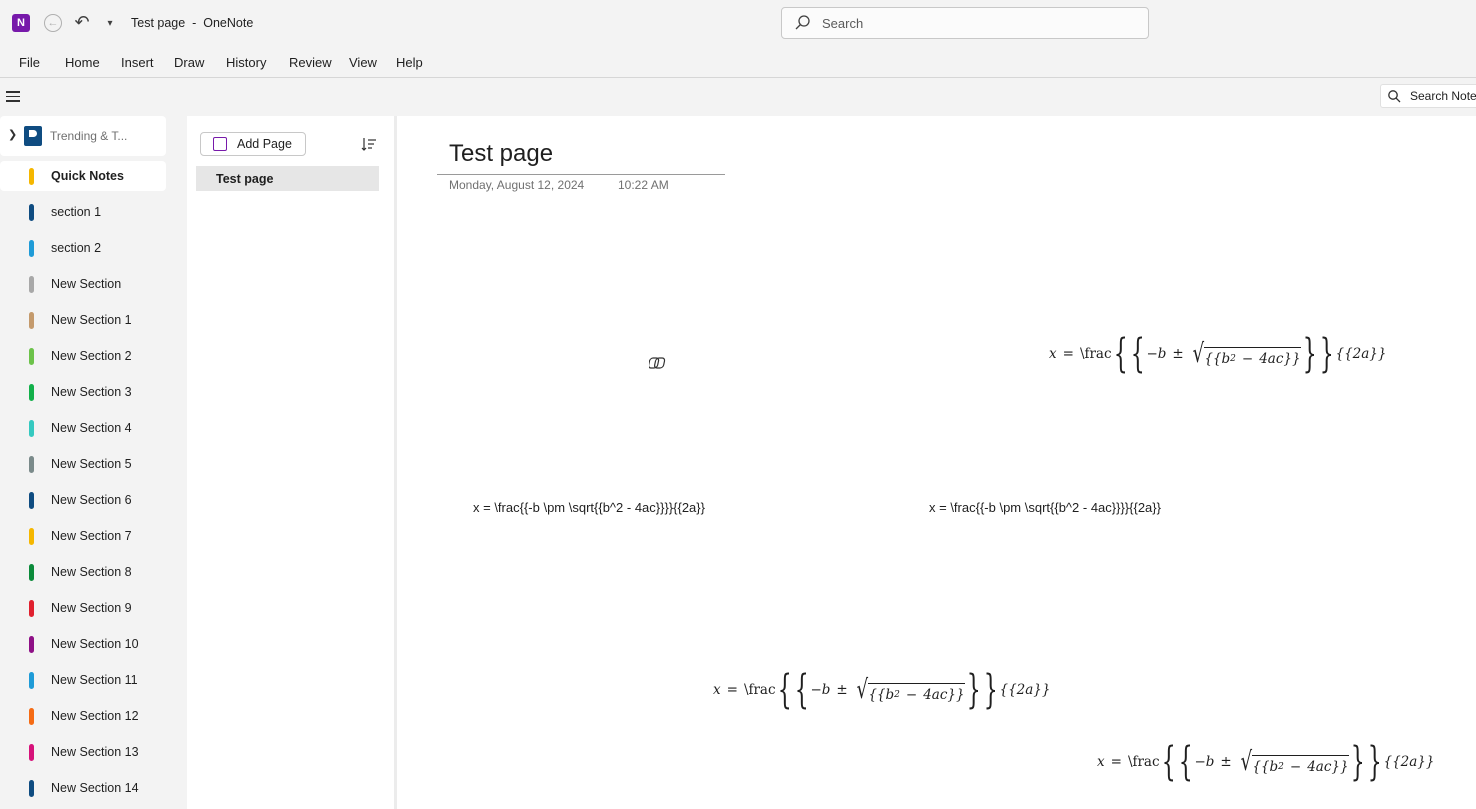 The width and height of the screenshot is (1476, 809). I want to click on section-label: New Section 4, so click(91, 428).